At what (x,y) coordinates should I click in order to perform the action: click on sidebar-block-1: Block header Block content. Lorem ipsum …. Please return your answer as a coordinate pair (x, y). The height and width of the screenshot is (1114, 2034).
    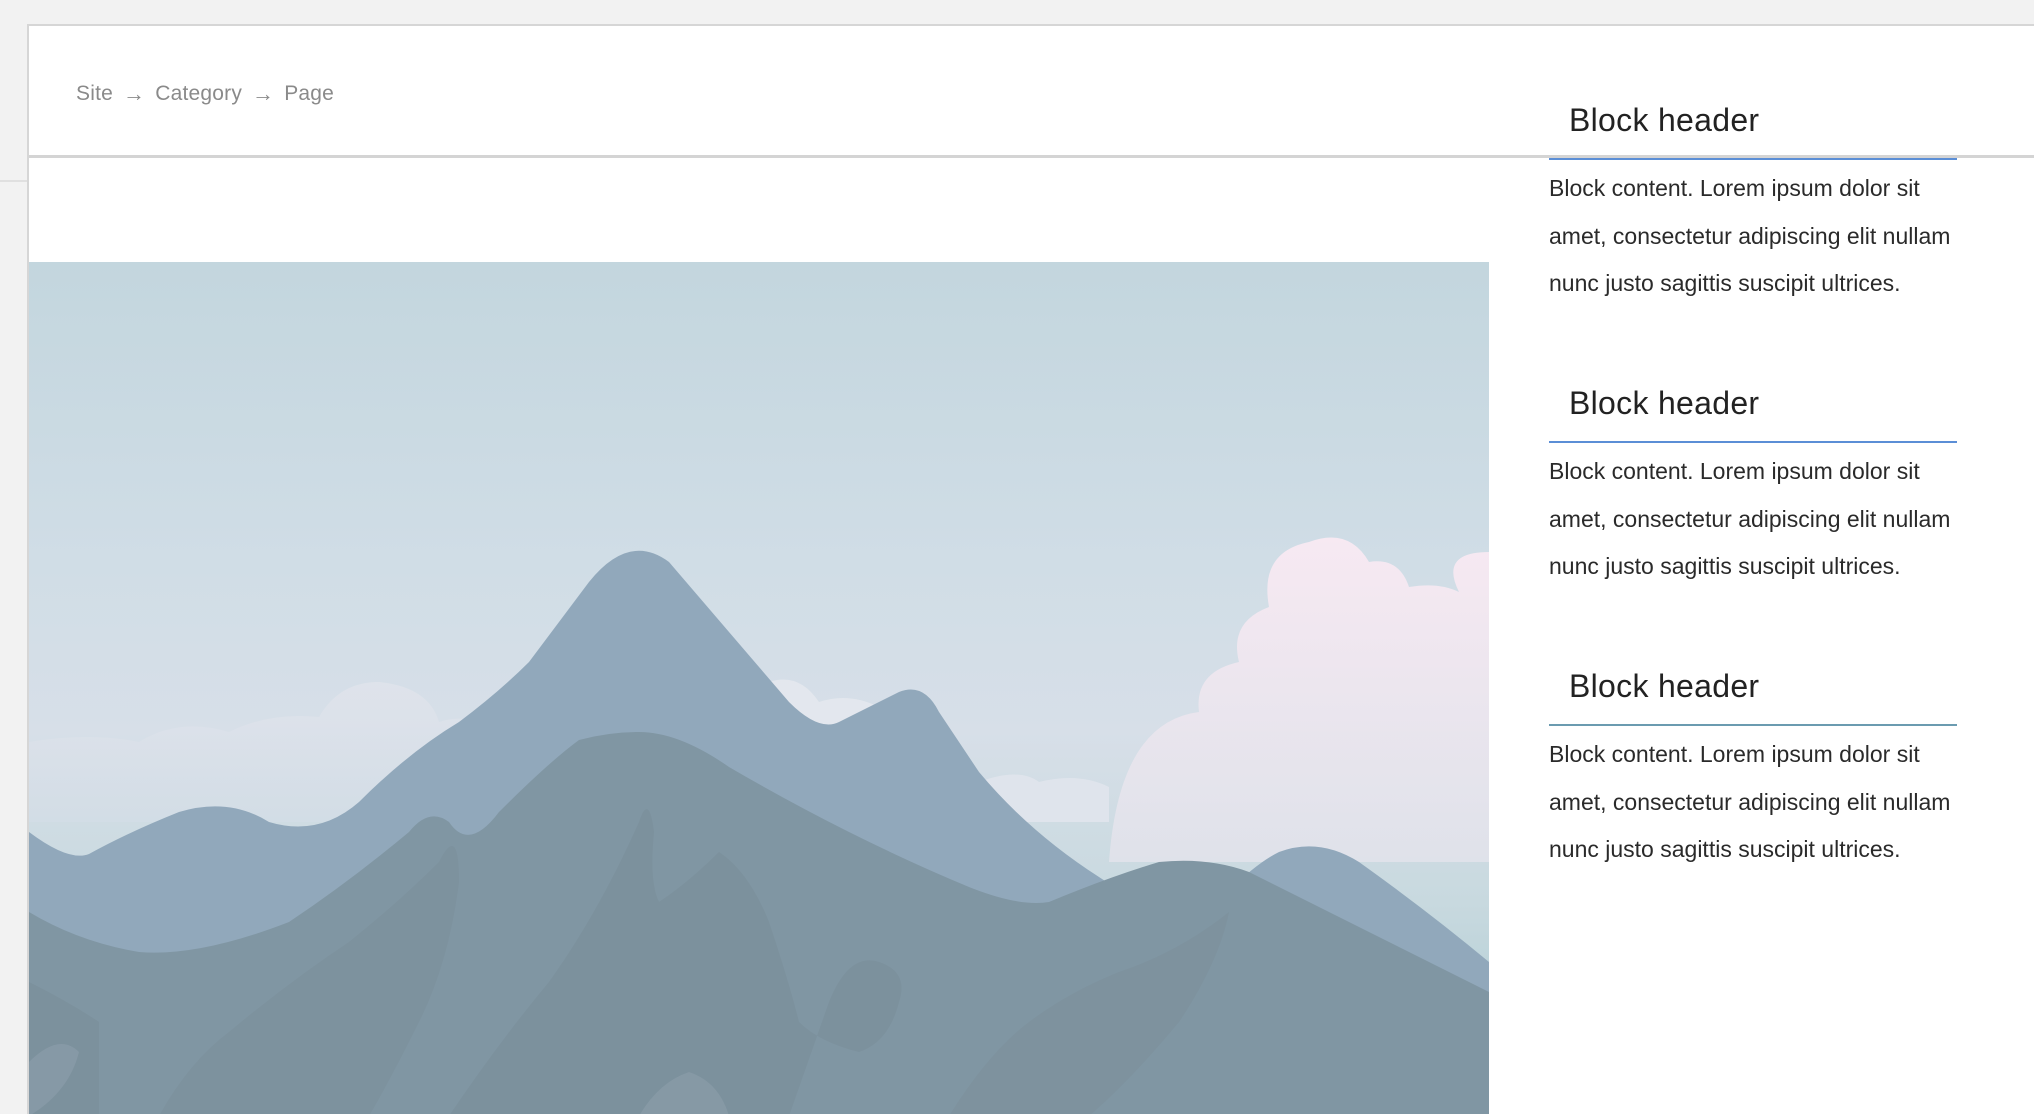
    Looking at the image, I should click on (1759, 204).